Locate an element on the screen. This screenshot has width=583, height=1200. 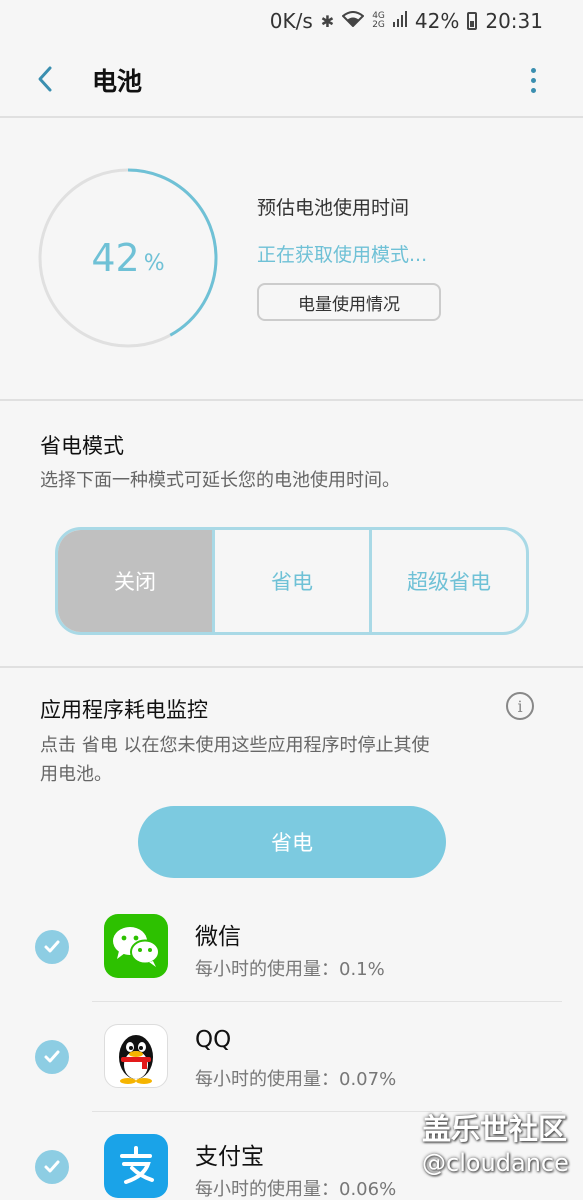
wechat-icon is located at coordinates (136, 946).